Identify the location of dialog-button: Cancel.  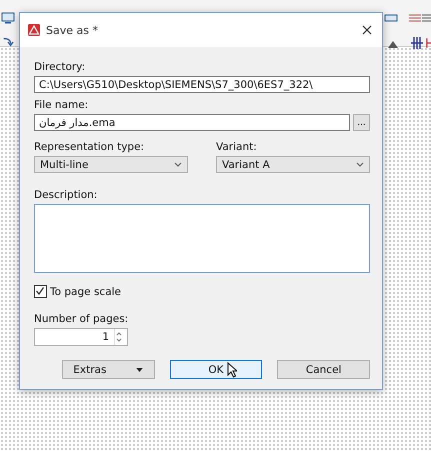
(323, 369).